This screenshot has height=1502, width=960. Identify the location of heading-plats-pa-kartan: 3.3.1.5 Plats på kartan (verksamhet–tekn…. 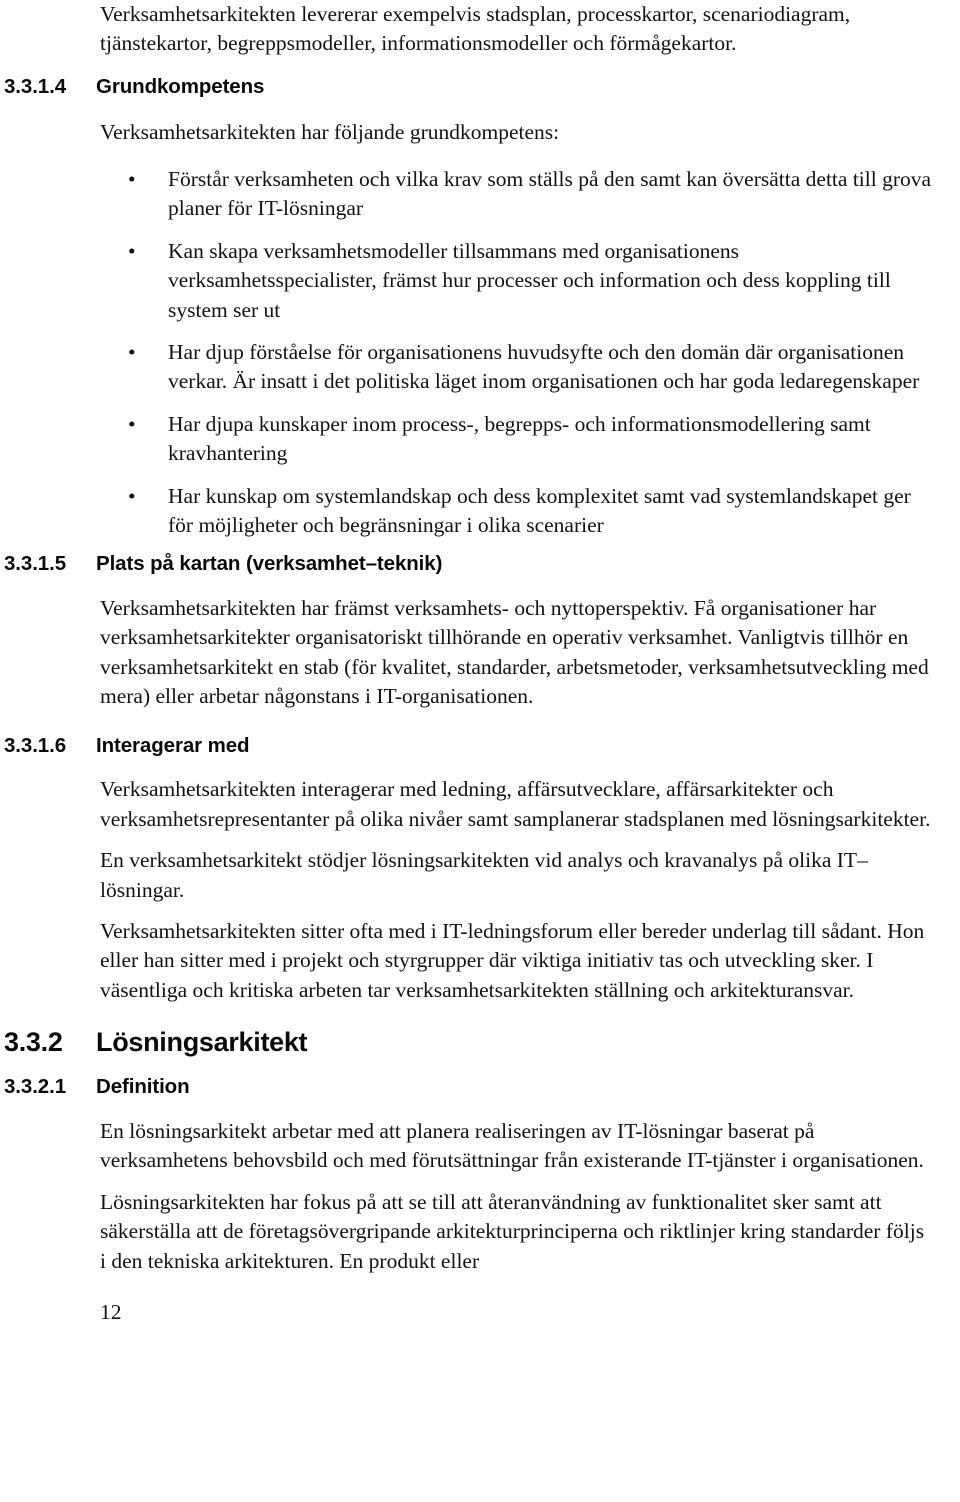
(480, 564).